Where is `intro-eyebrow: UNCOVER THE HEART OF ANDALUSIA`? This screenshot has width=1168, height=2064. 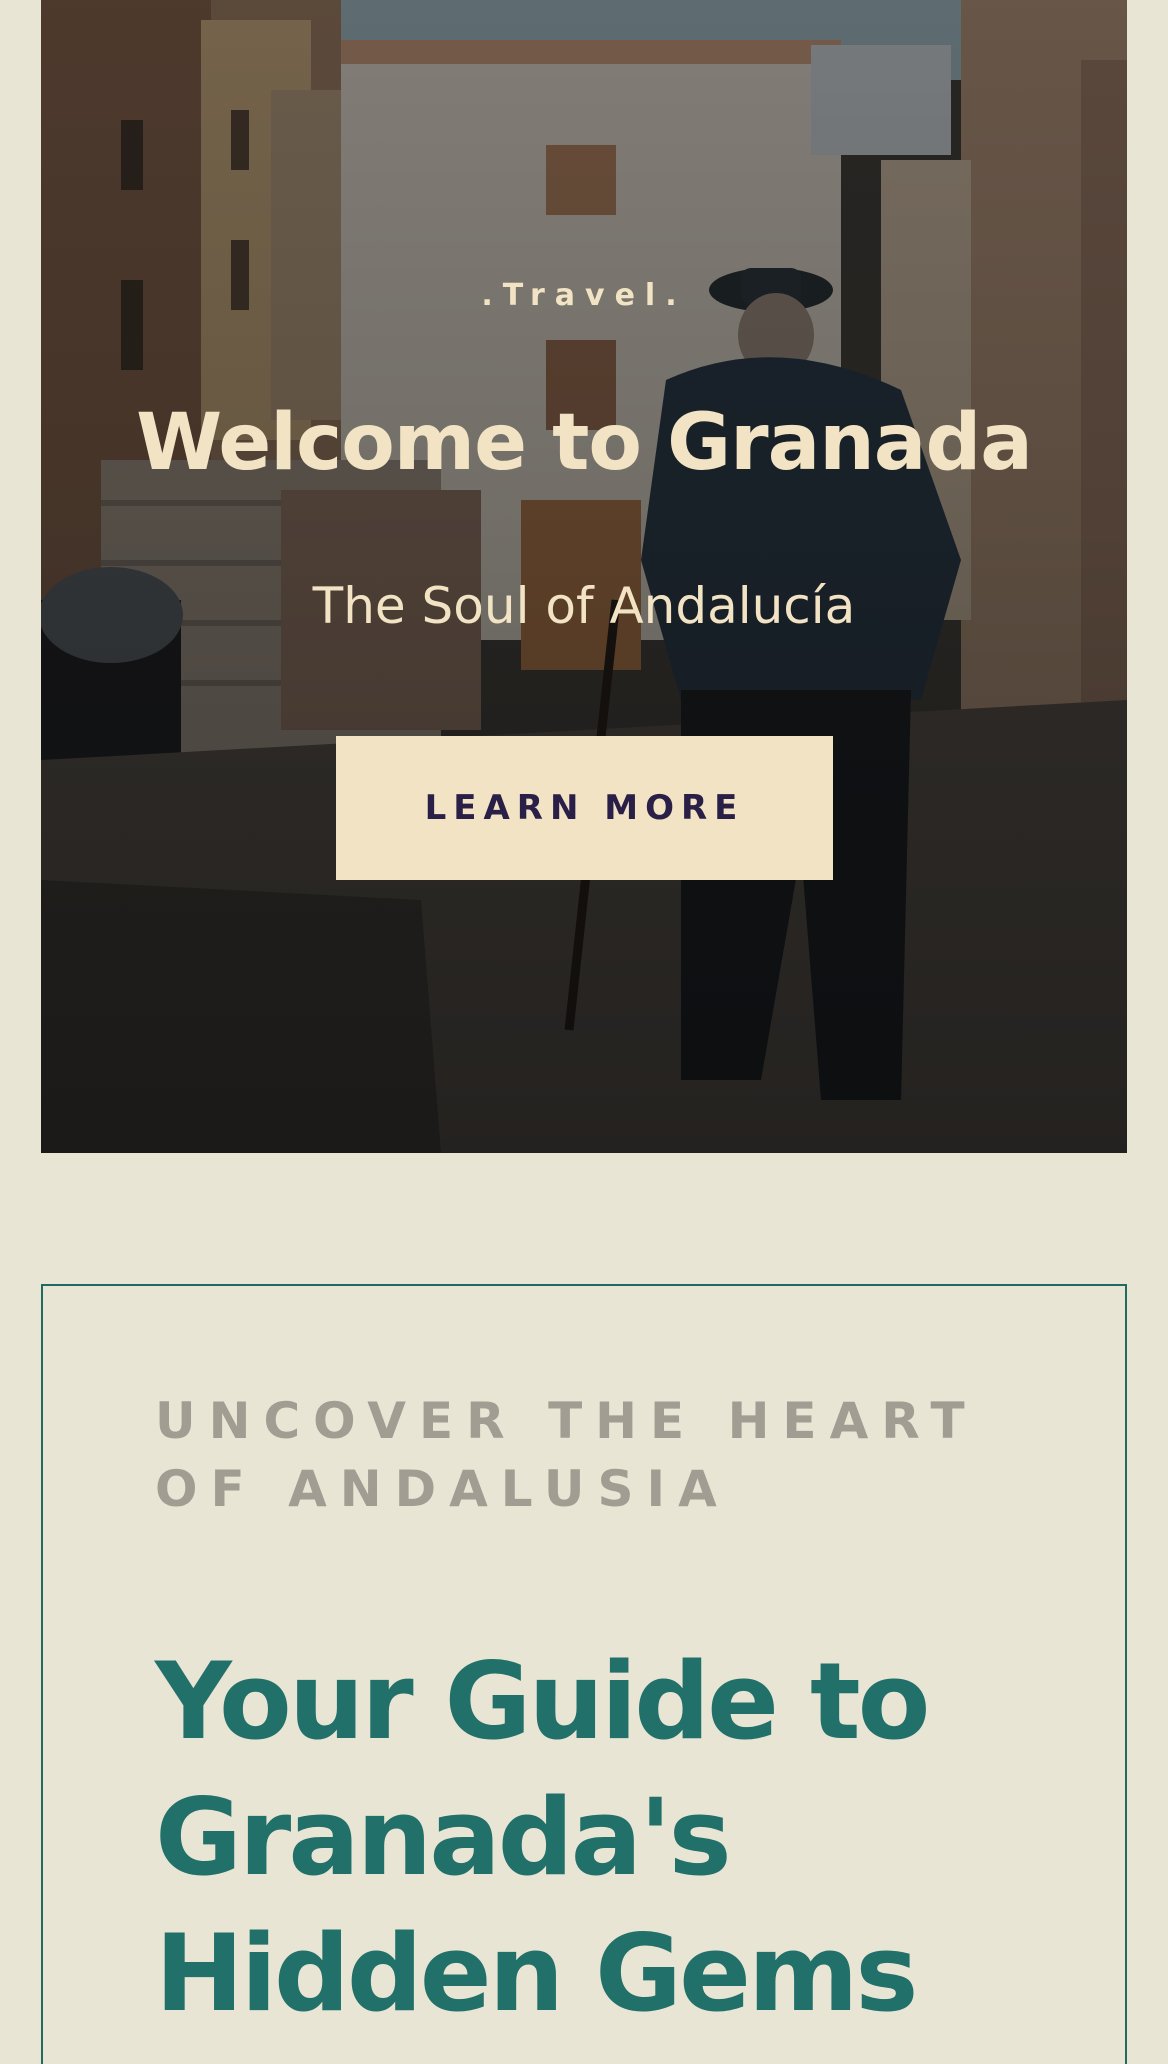 intro-eyebrow: UNCOVER THE HEART OF ANDALUSIA is located at coordinates (566, 1455).